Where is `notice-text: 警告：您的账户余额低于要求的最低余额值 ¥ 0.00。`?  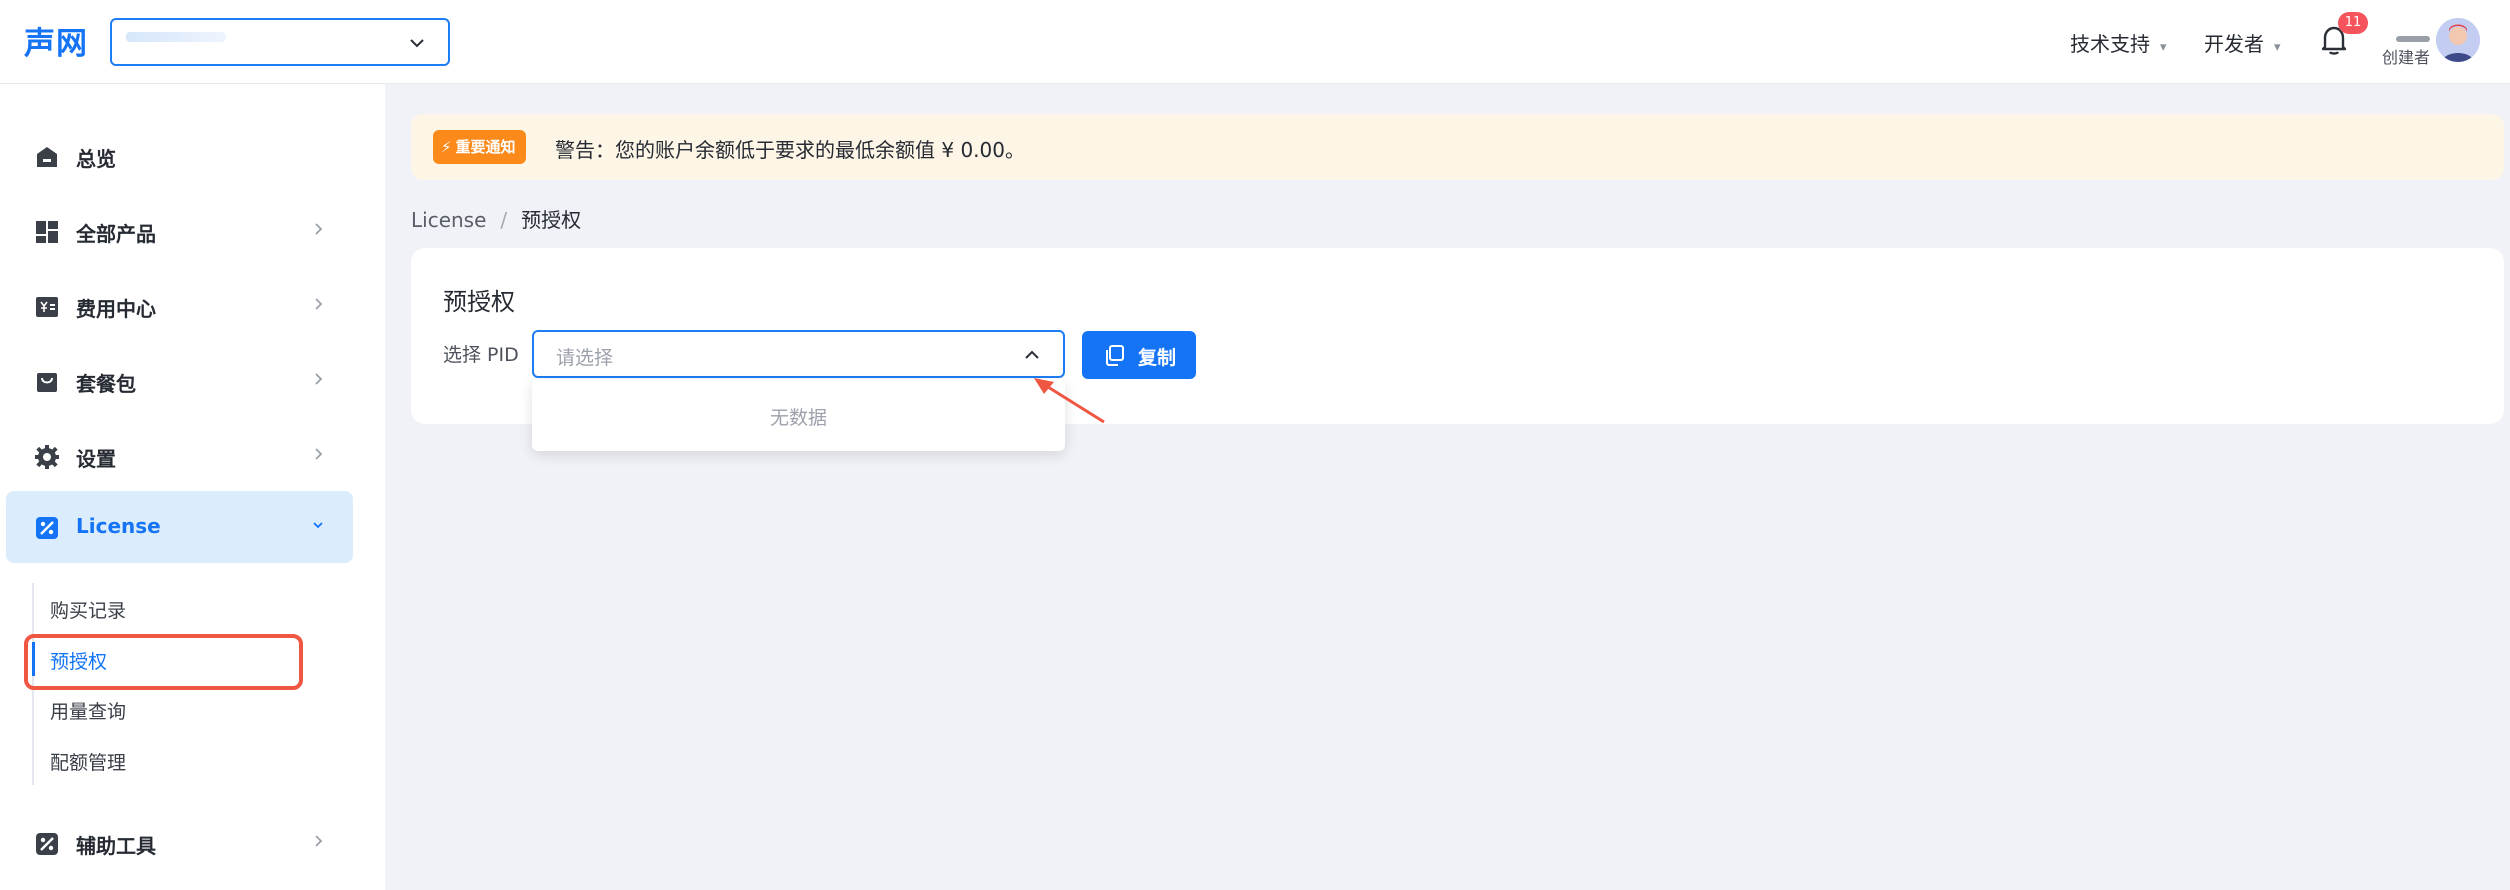 notice-text: 警告：您的账户余额低于要求的最低余额值 ¥ 0.00。 is located at coordinates (790, 150).